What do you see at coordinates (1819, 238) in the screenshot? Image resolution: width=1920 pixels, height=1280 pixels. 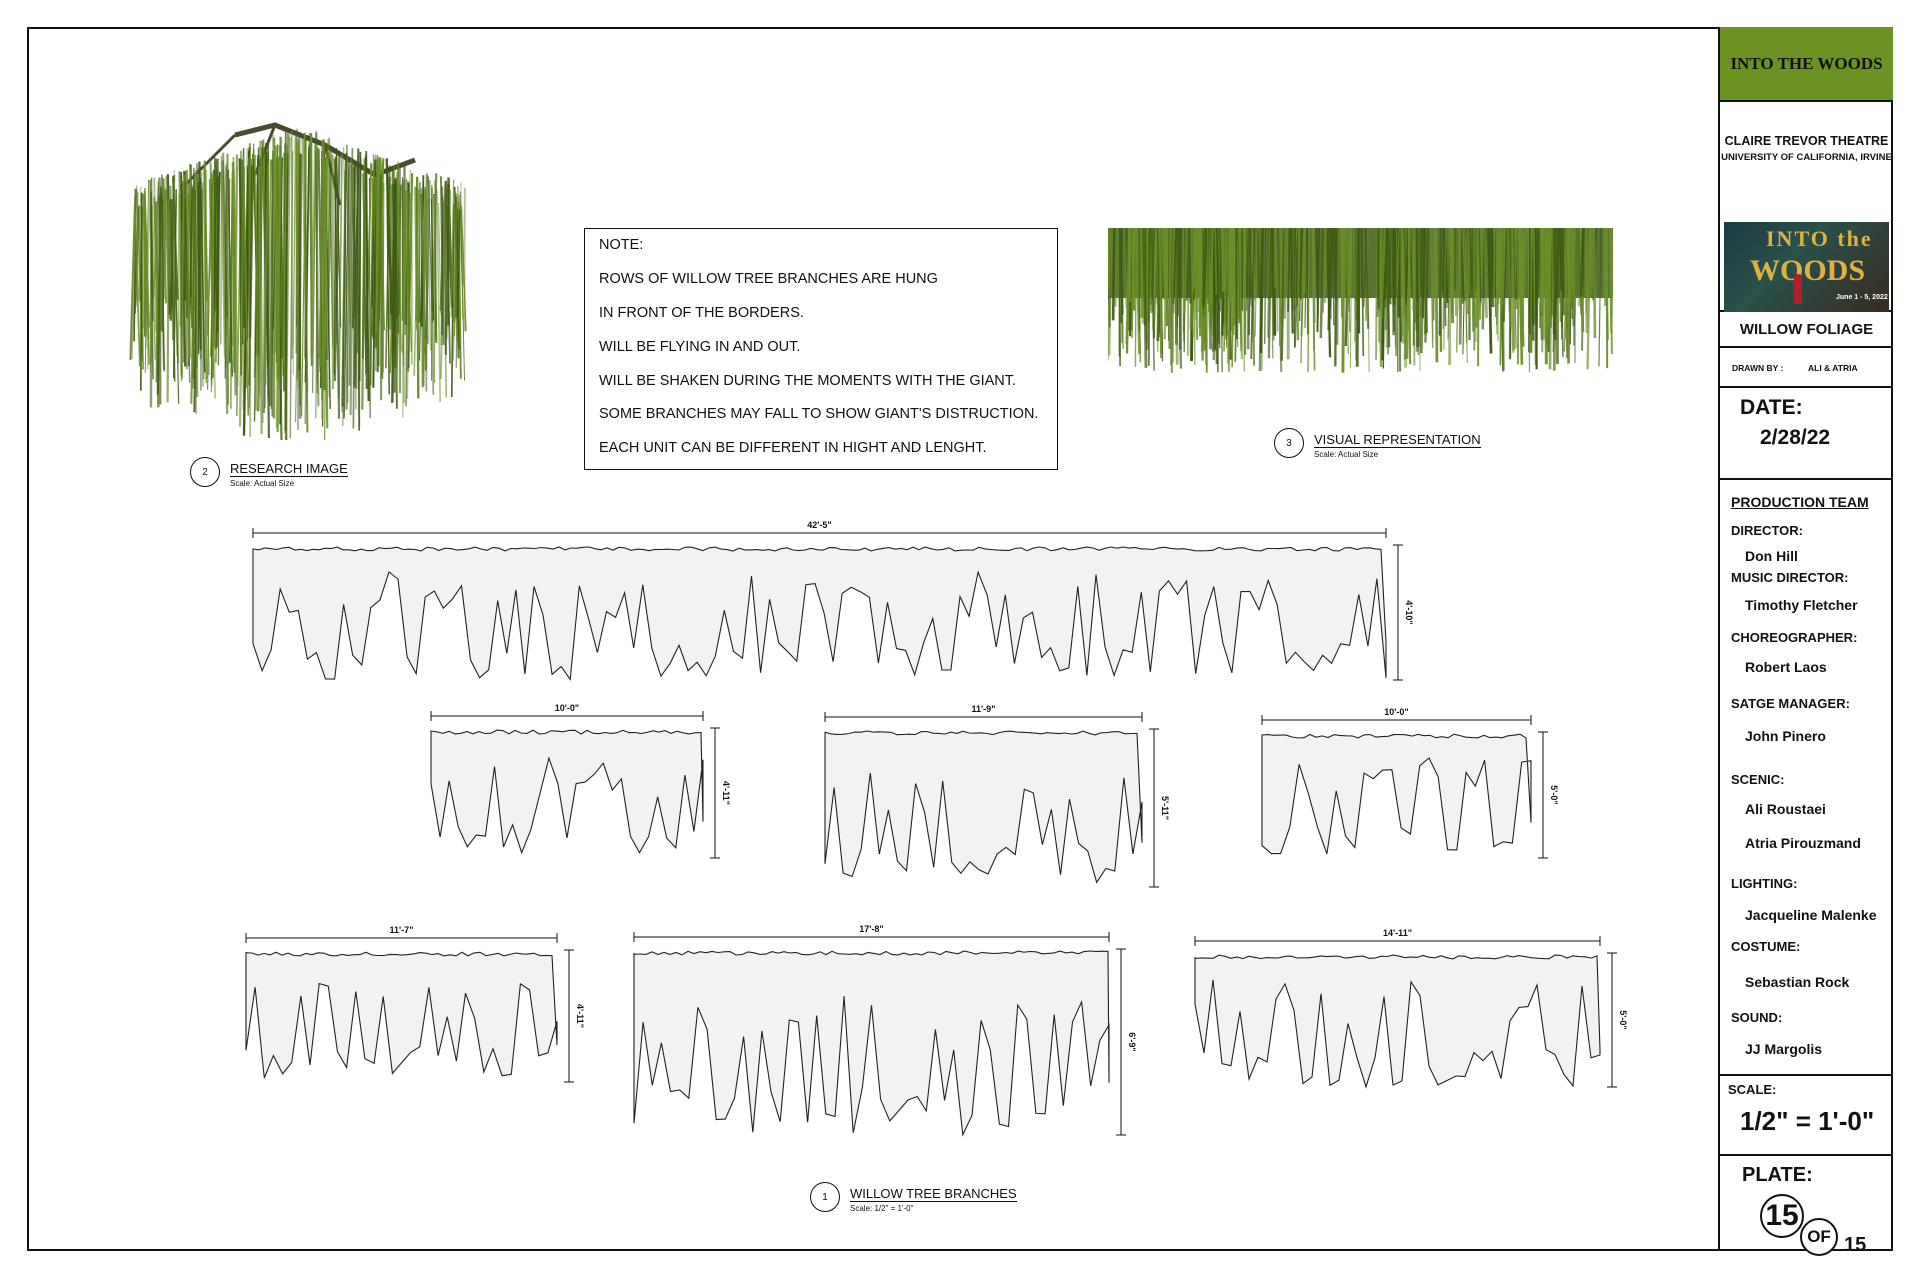 I see `poster-title-line1: INTO the` at bounding box center [1819, 238].